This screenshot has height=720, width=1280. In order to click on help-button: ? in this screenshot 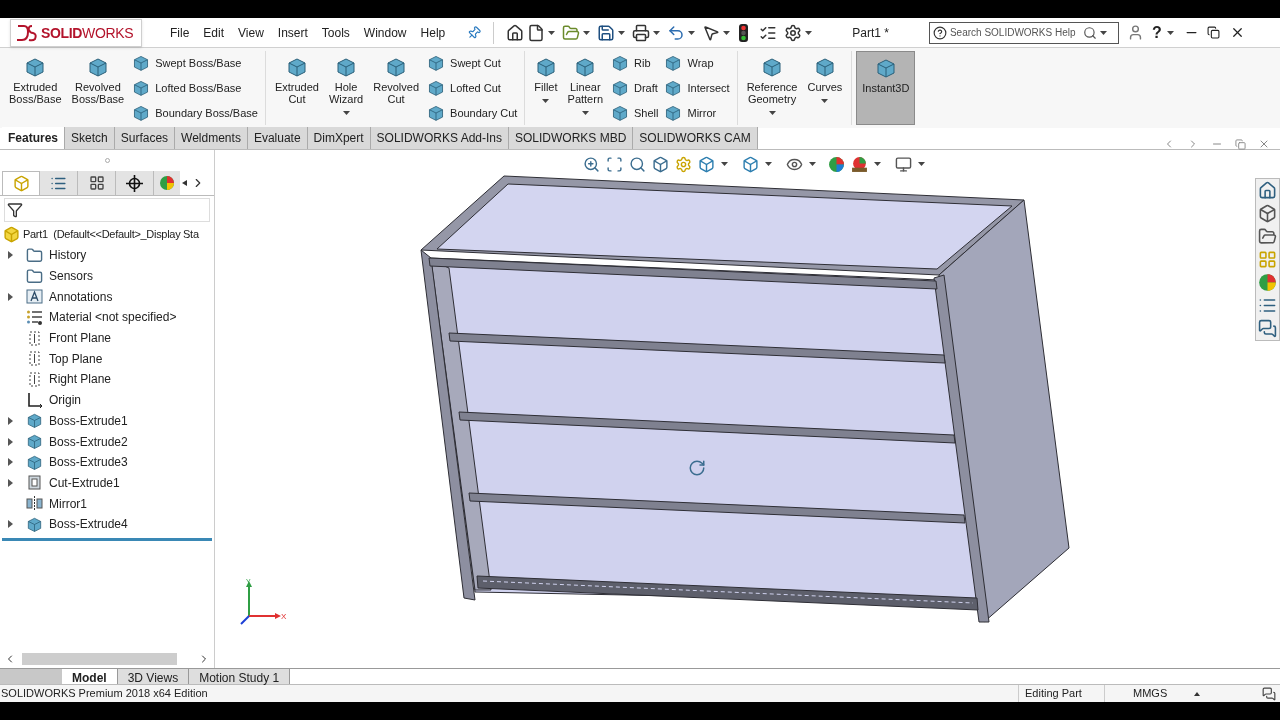, I will do `click(1156, 32)`.